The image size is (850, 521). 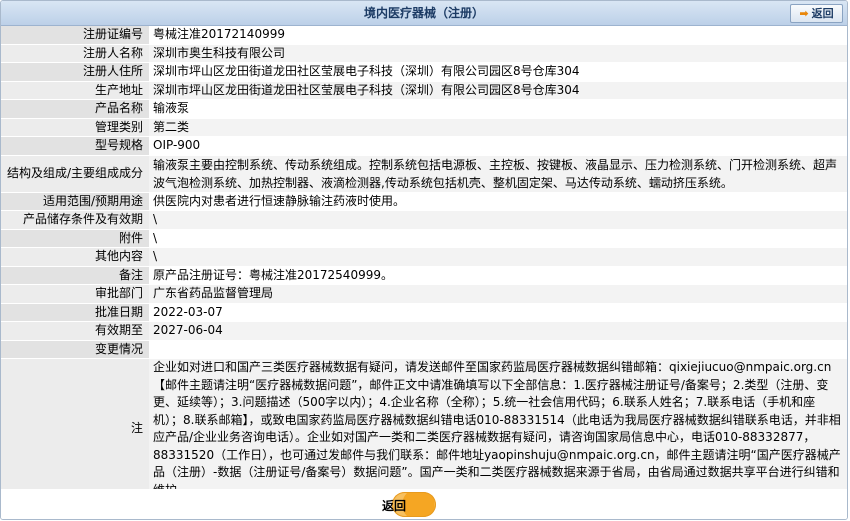 I want to click on label-note: 注, so click(x=75, y=429).